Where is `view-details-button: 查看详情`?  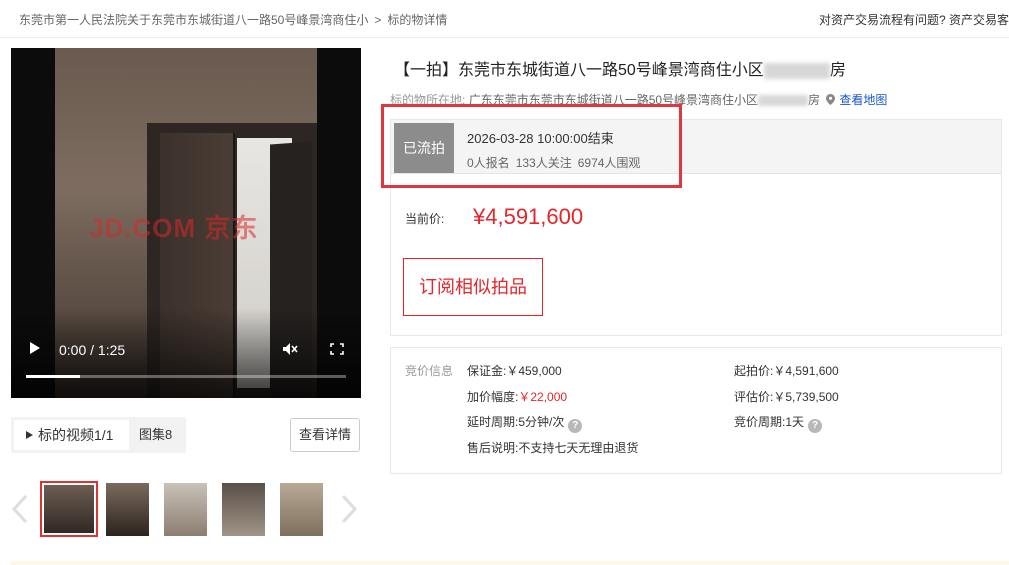 view-details-button: 查看详情 is located at coordinates (325, 435).